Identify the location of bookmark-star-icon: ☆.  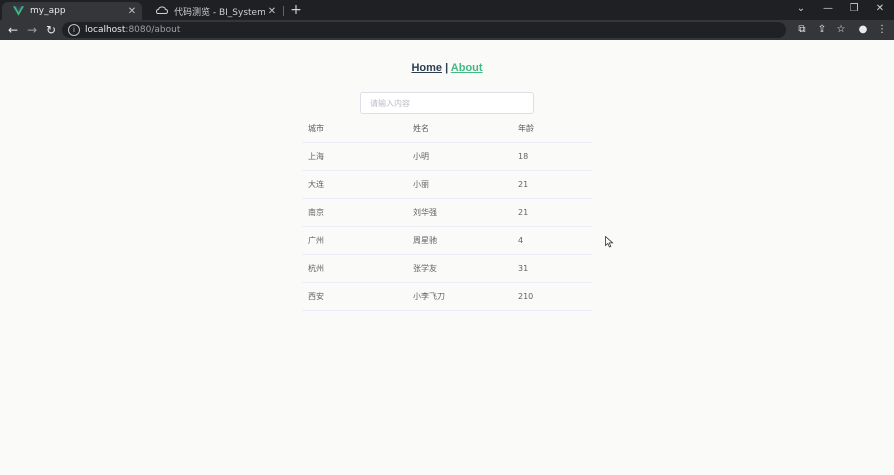
(841, 30).